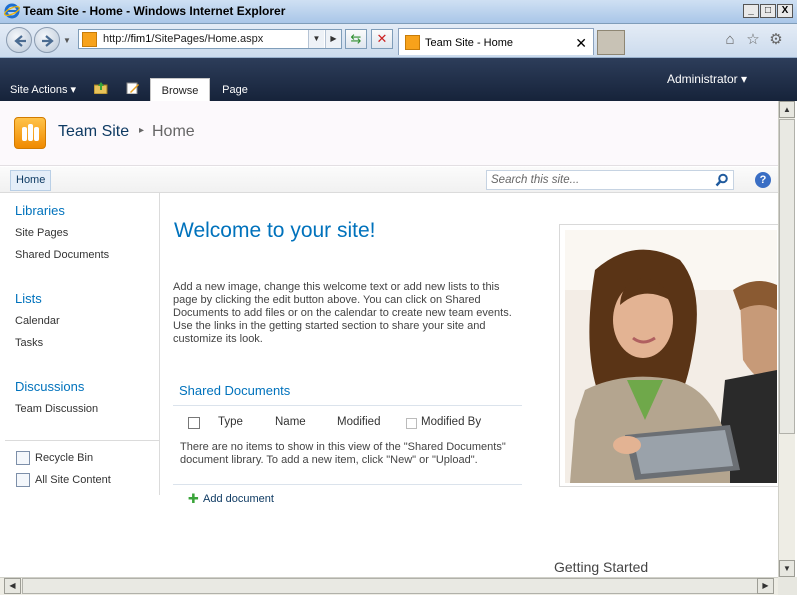 This screenshot has width=797, height=595. What do you see at coordinates (62, 255) in the screenshot?
I see `nav-item-shared-documents: Shared Documents` at bounding box center [62, 255].